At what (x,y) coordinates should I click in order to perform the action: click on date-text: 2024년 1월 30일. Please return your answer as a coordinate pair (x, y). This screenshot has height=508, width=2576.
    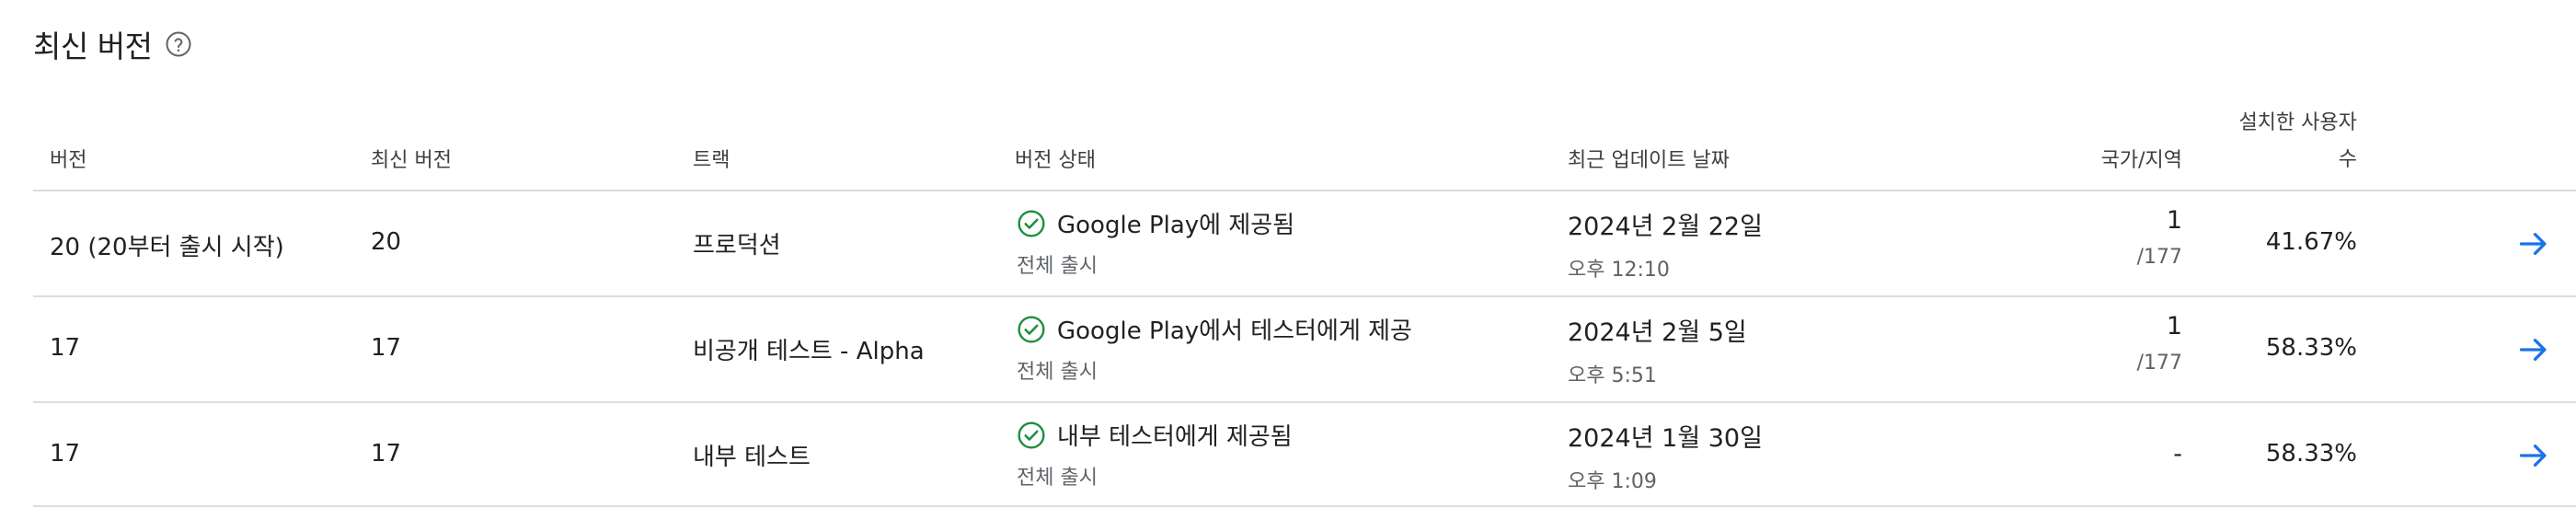
    Looking at the image, I should click on (1665, 438).